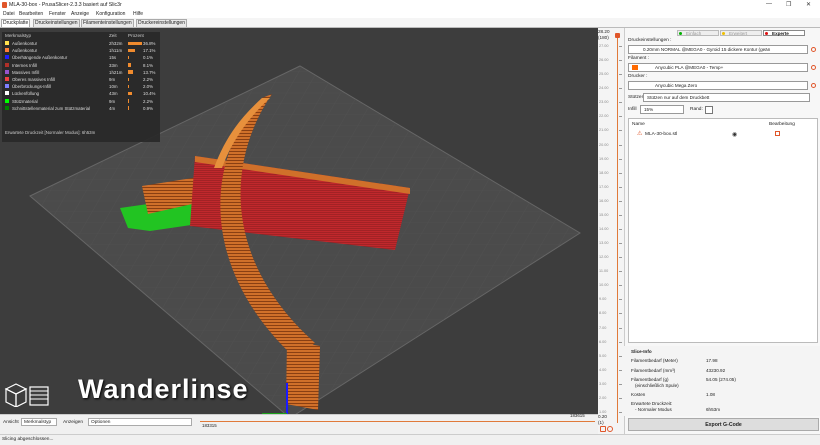 This screenshot has width=820, height=445. What do you see at coordinates (397, 421) in the screenshot?
I see `horizontal-slider-track` at bounding box center [397, 421].